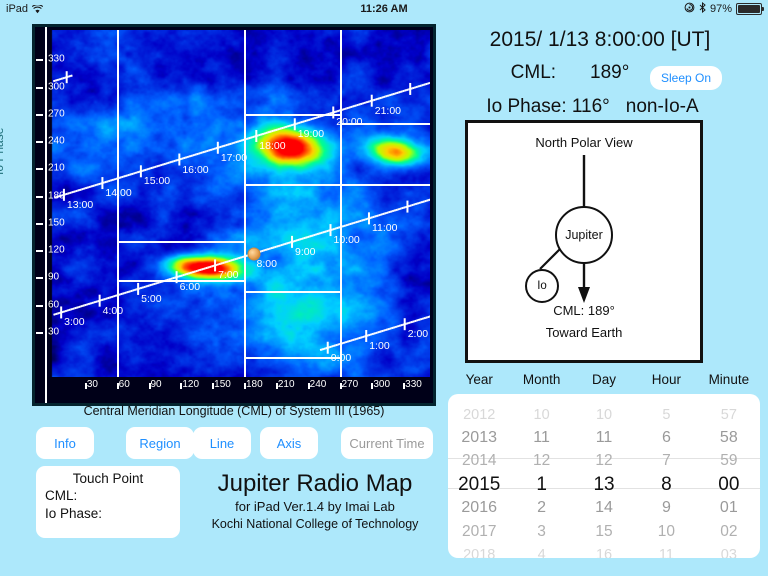  What do you see at coordinates (3, 151) in the screenshot?
I see `chart-y-axis-label: Io Phase` at bounding box center [3, 151].